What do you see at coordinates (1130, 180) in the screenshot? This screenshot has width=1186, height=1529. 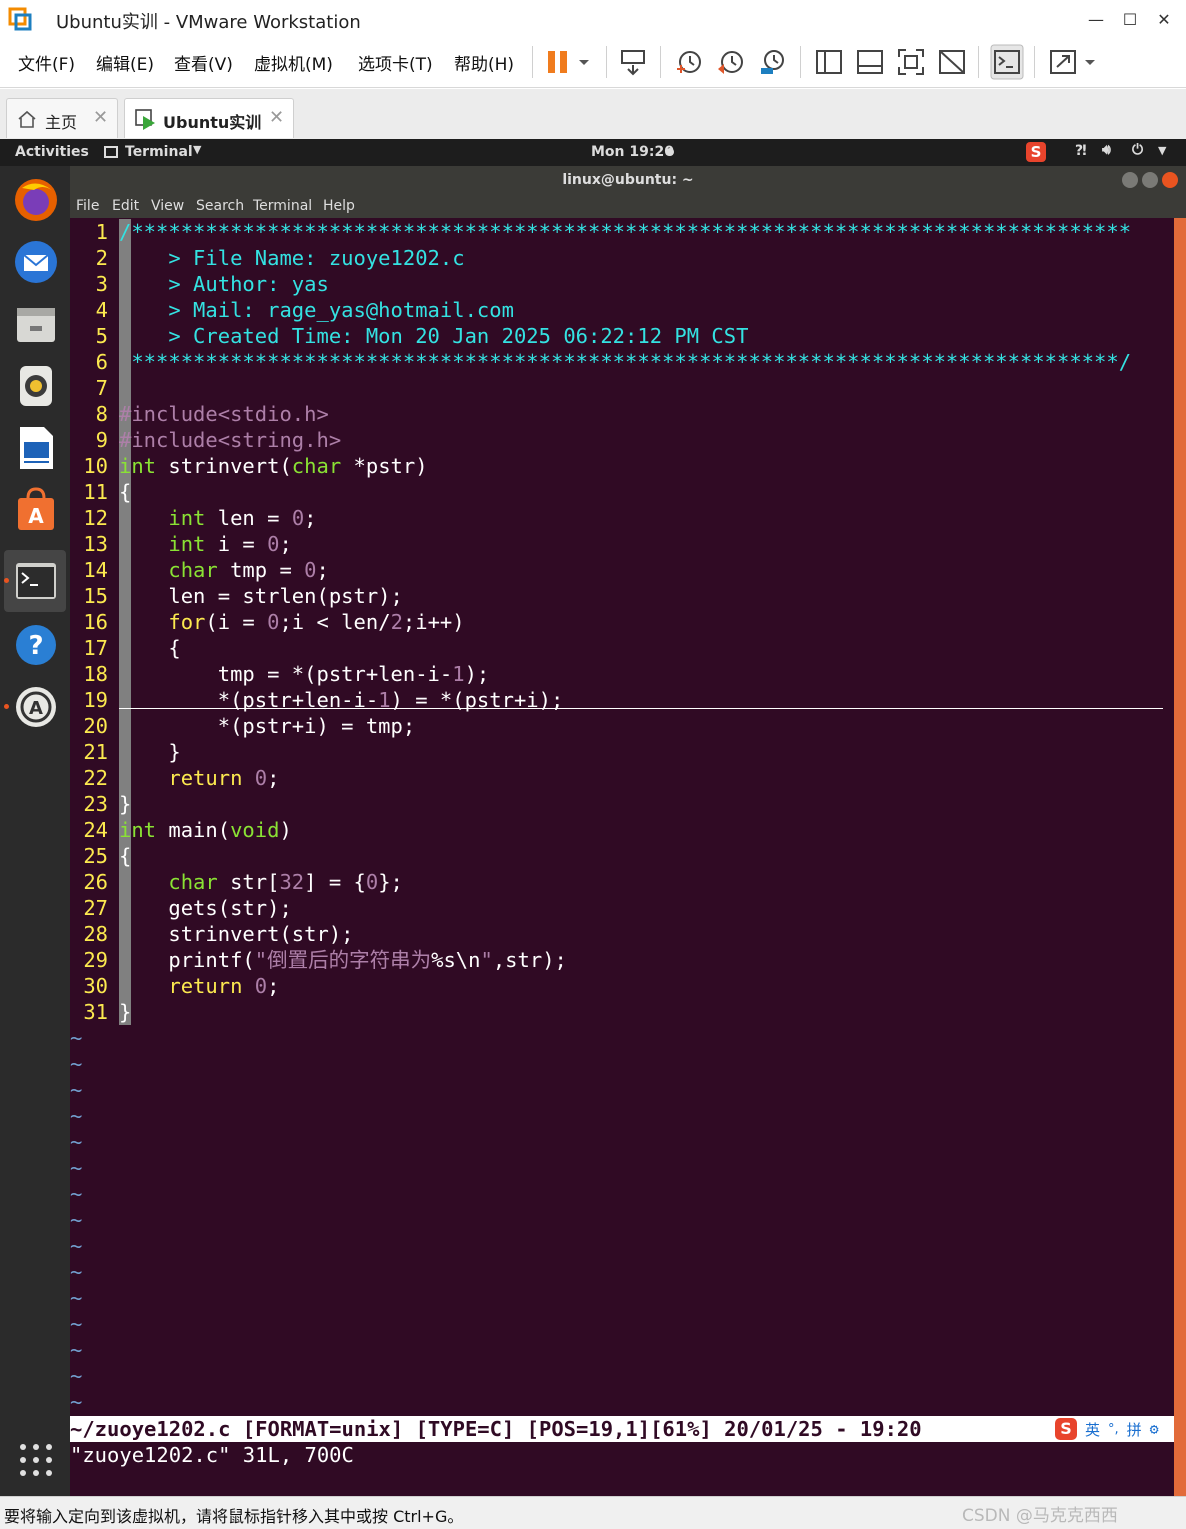 I see `terminal-minimize-button` at bounding box center [1130, 180].